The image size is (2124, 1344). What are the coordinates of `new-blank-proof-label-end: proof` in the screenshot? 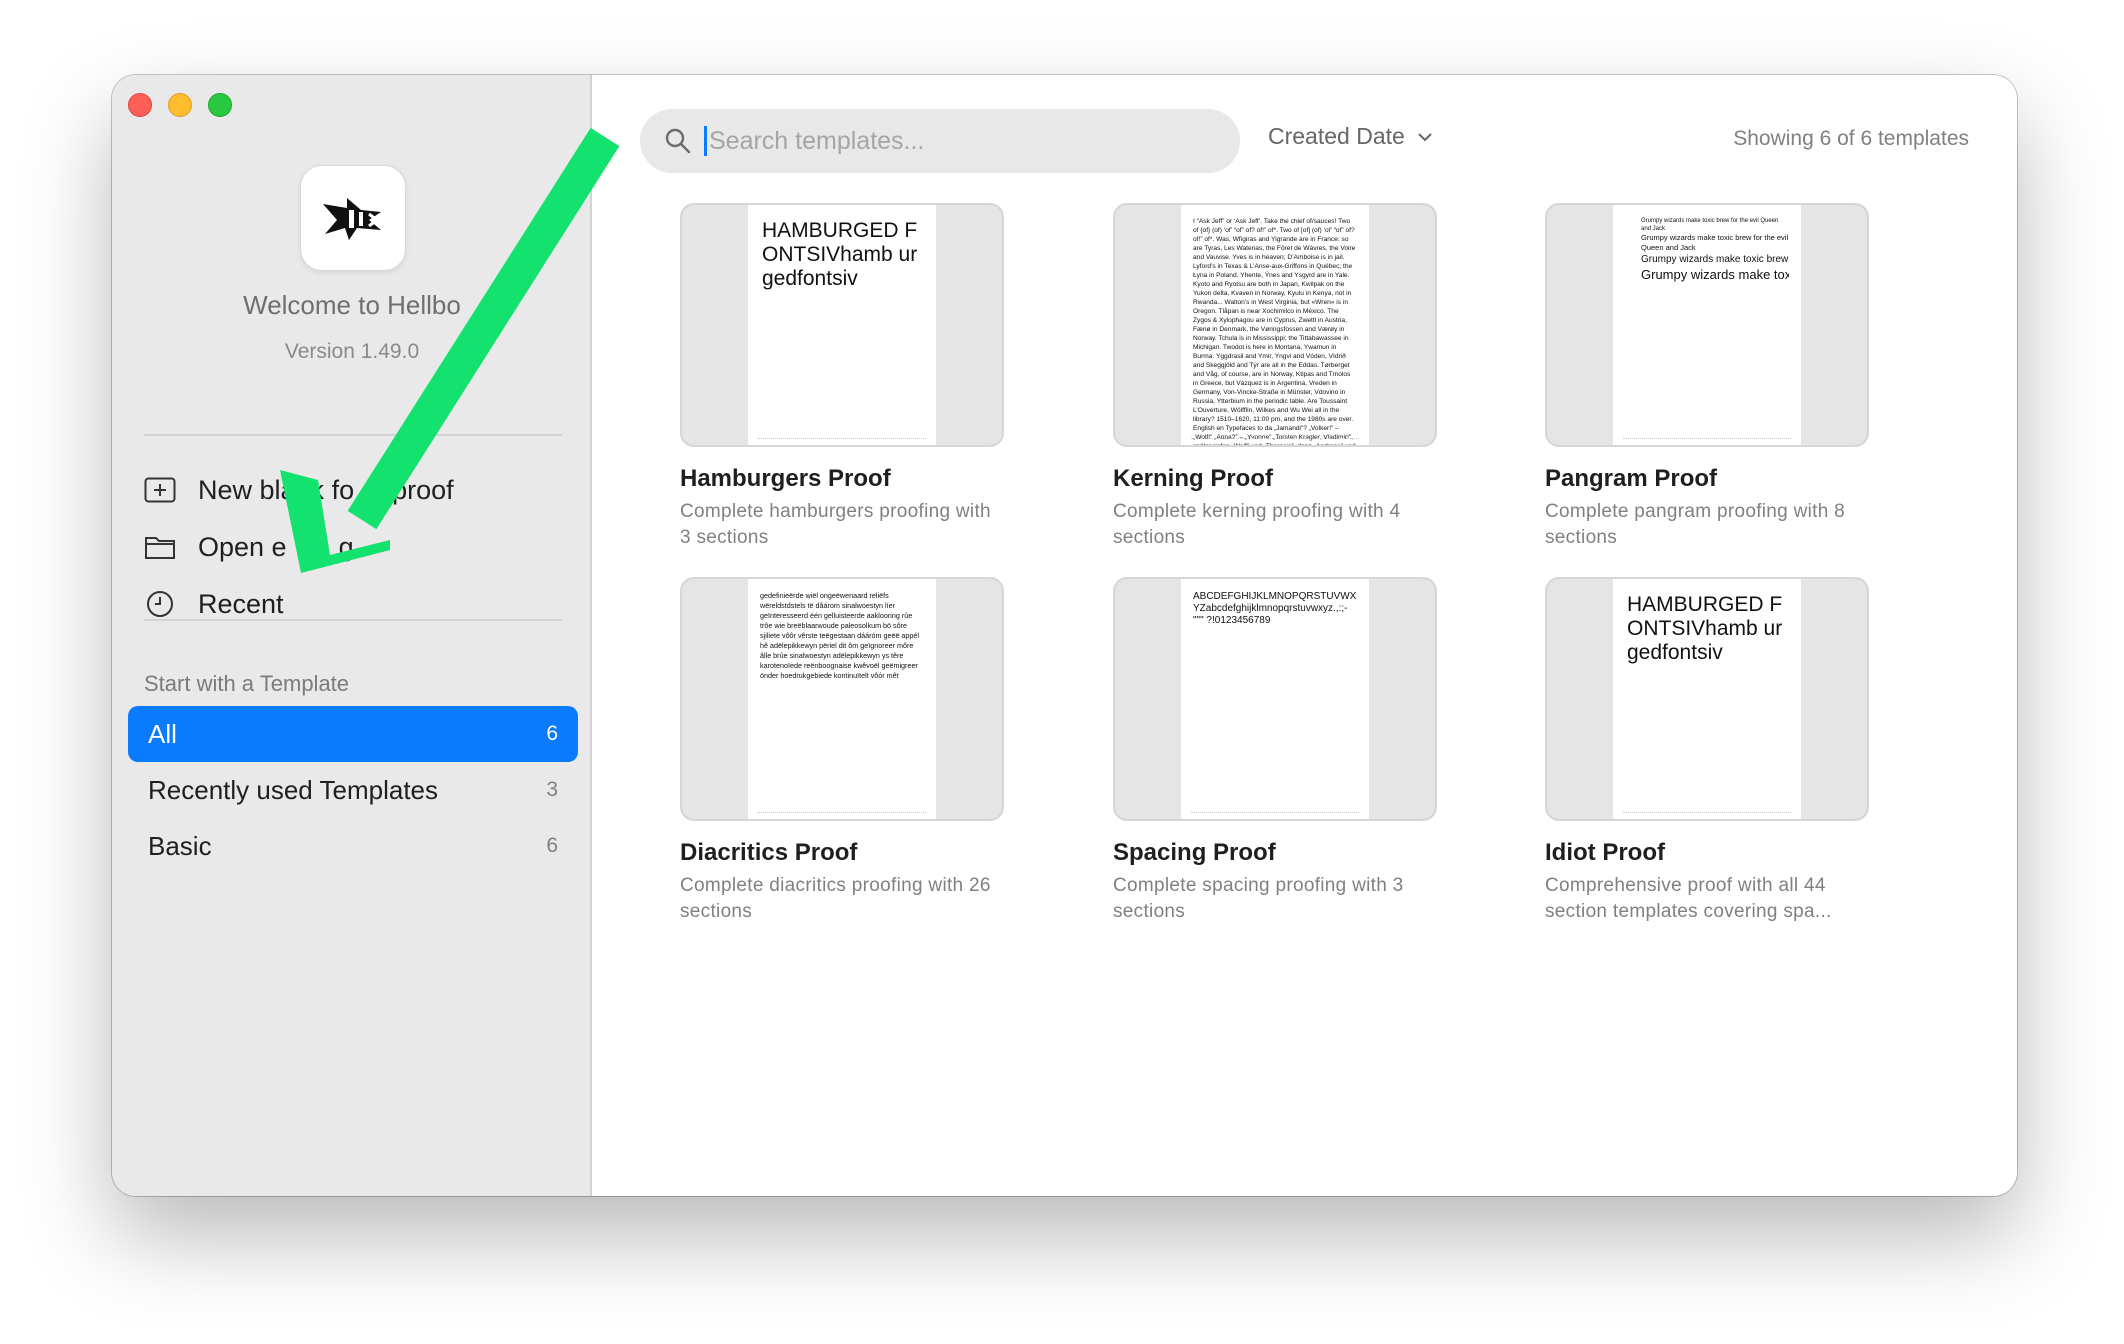 It's located at (423, 489).